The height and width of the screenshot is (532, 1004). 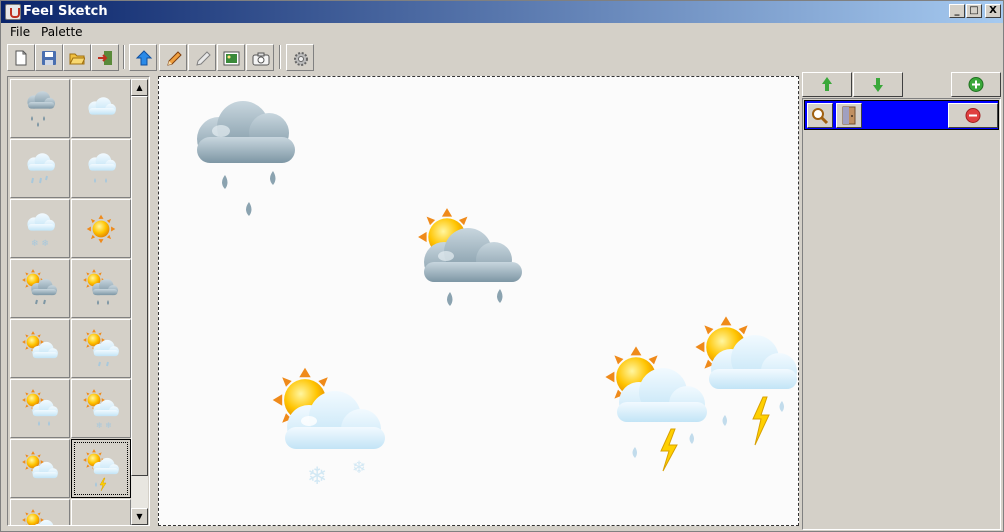 I want to click on palette-cell-cloud-drizzle, so click(x=101, y=168).